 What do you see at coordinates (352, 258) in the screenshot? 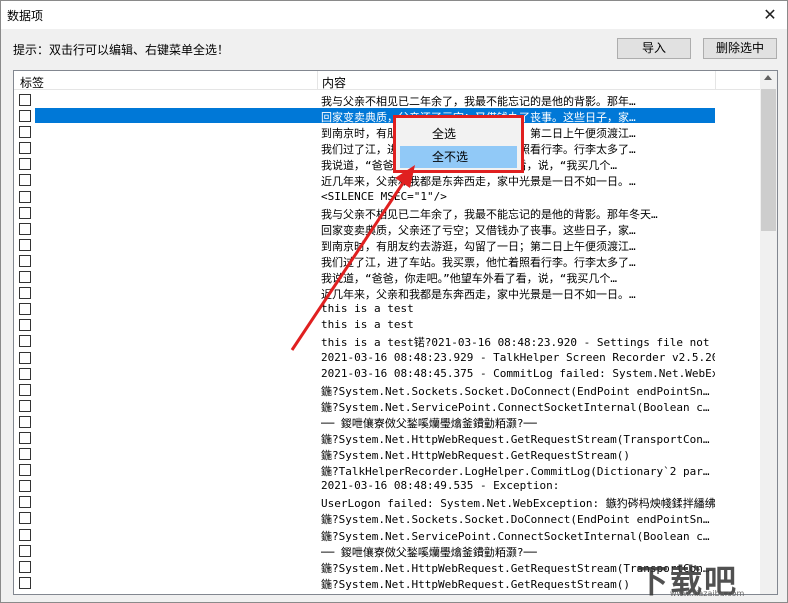
I see `annotation-arrow` at bounding box center [352, 258].